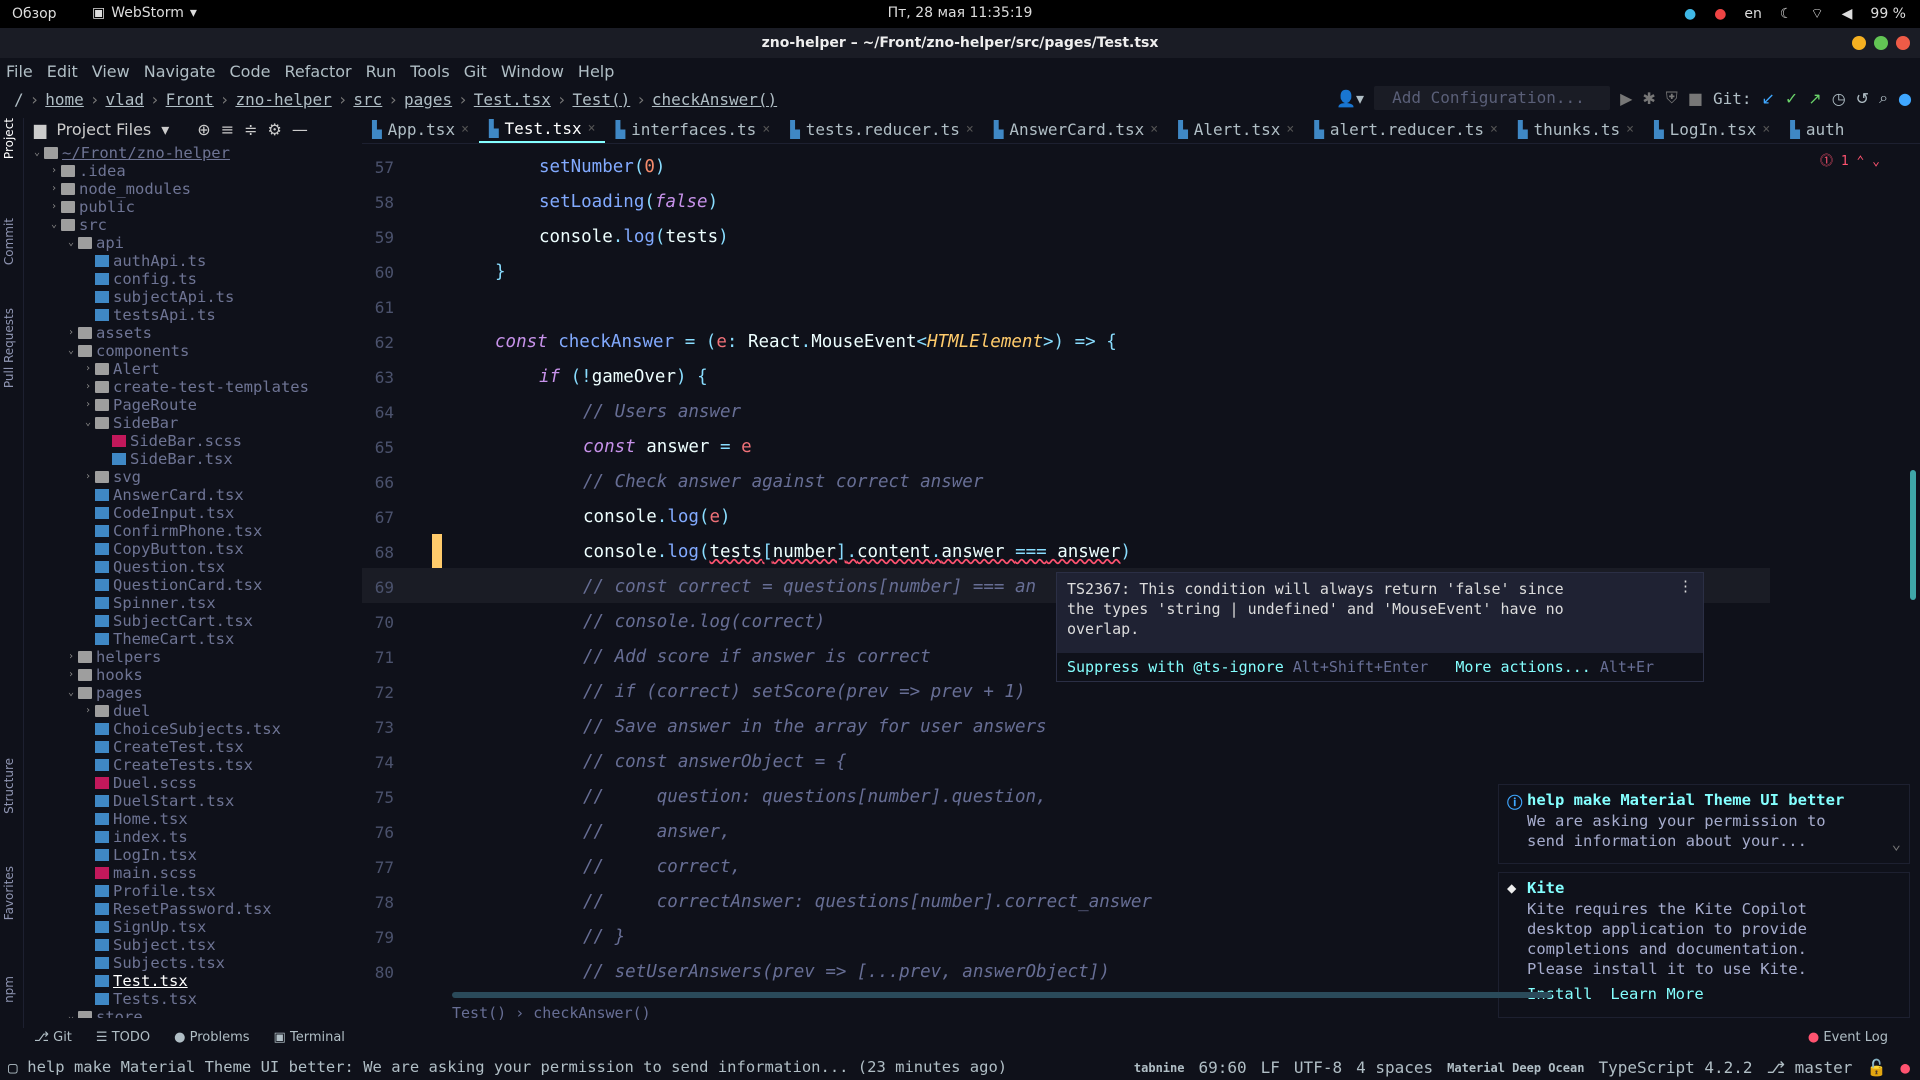  I want to click on commit-tool-tab: Commit, so click(9, 241).